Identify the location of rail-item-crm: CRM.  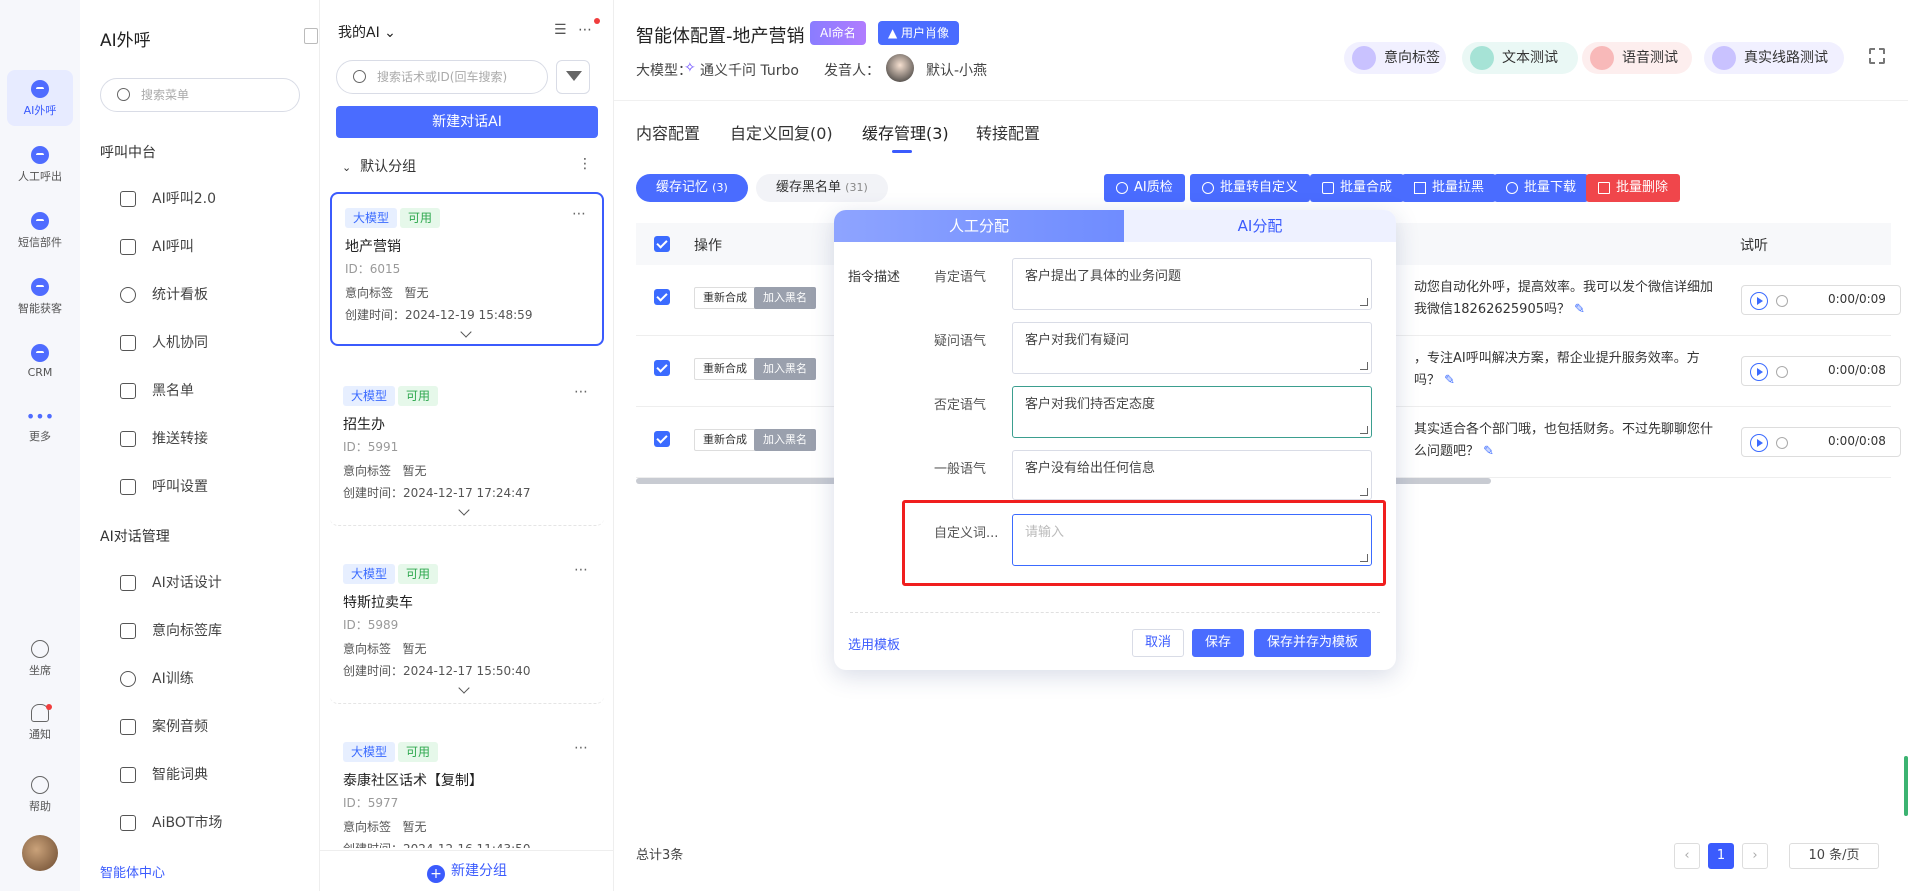
(40, 362).